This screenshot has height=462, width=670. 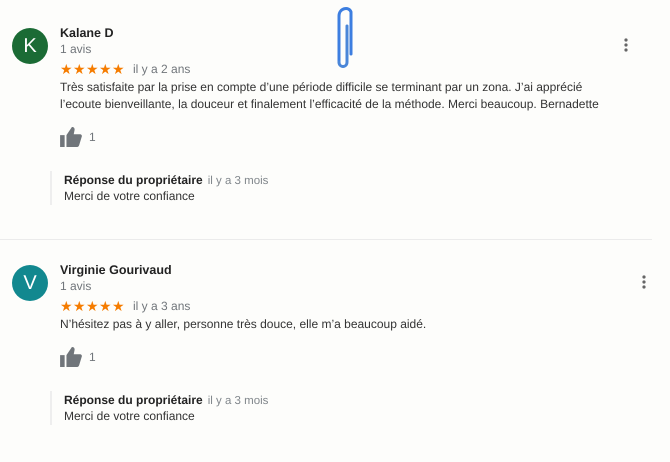 I want to click on review-time: il y a 3 ans, so click(x=161, y=306).